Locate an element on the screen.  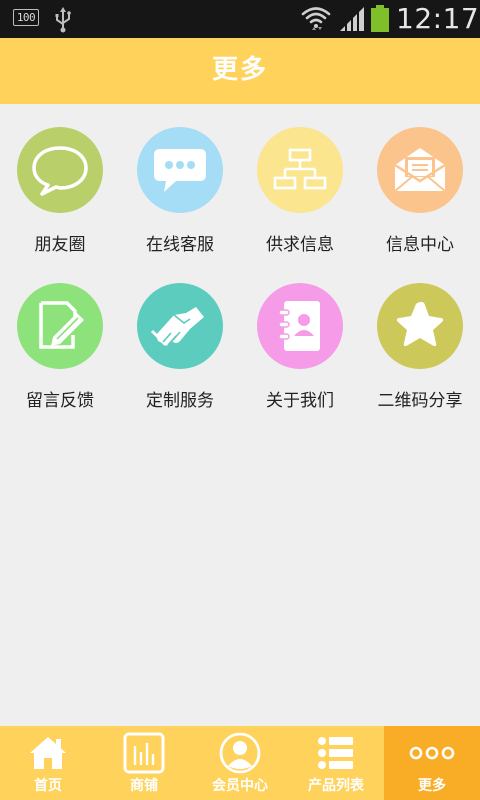
grid-item-custom-service: 定制服务 is located at coordinates (180, 335).